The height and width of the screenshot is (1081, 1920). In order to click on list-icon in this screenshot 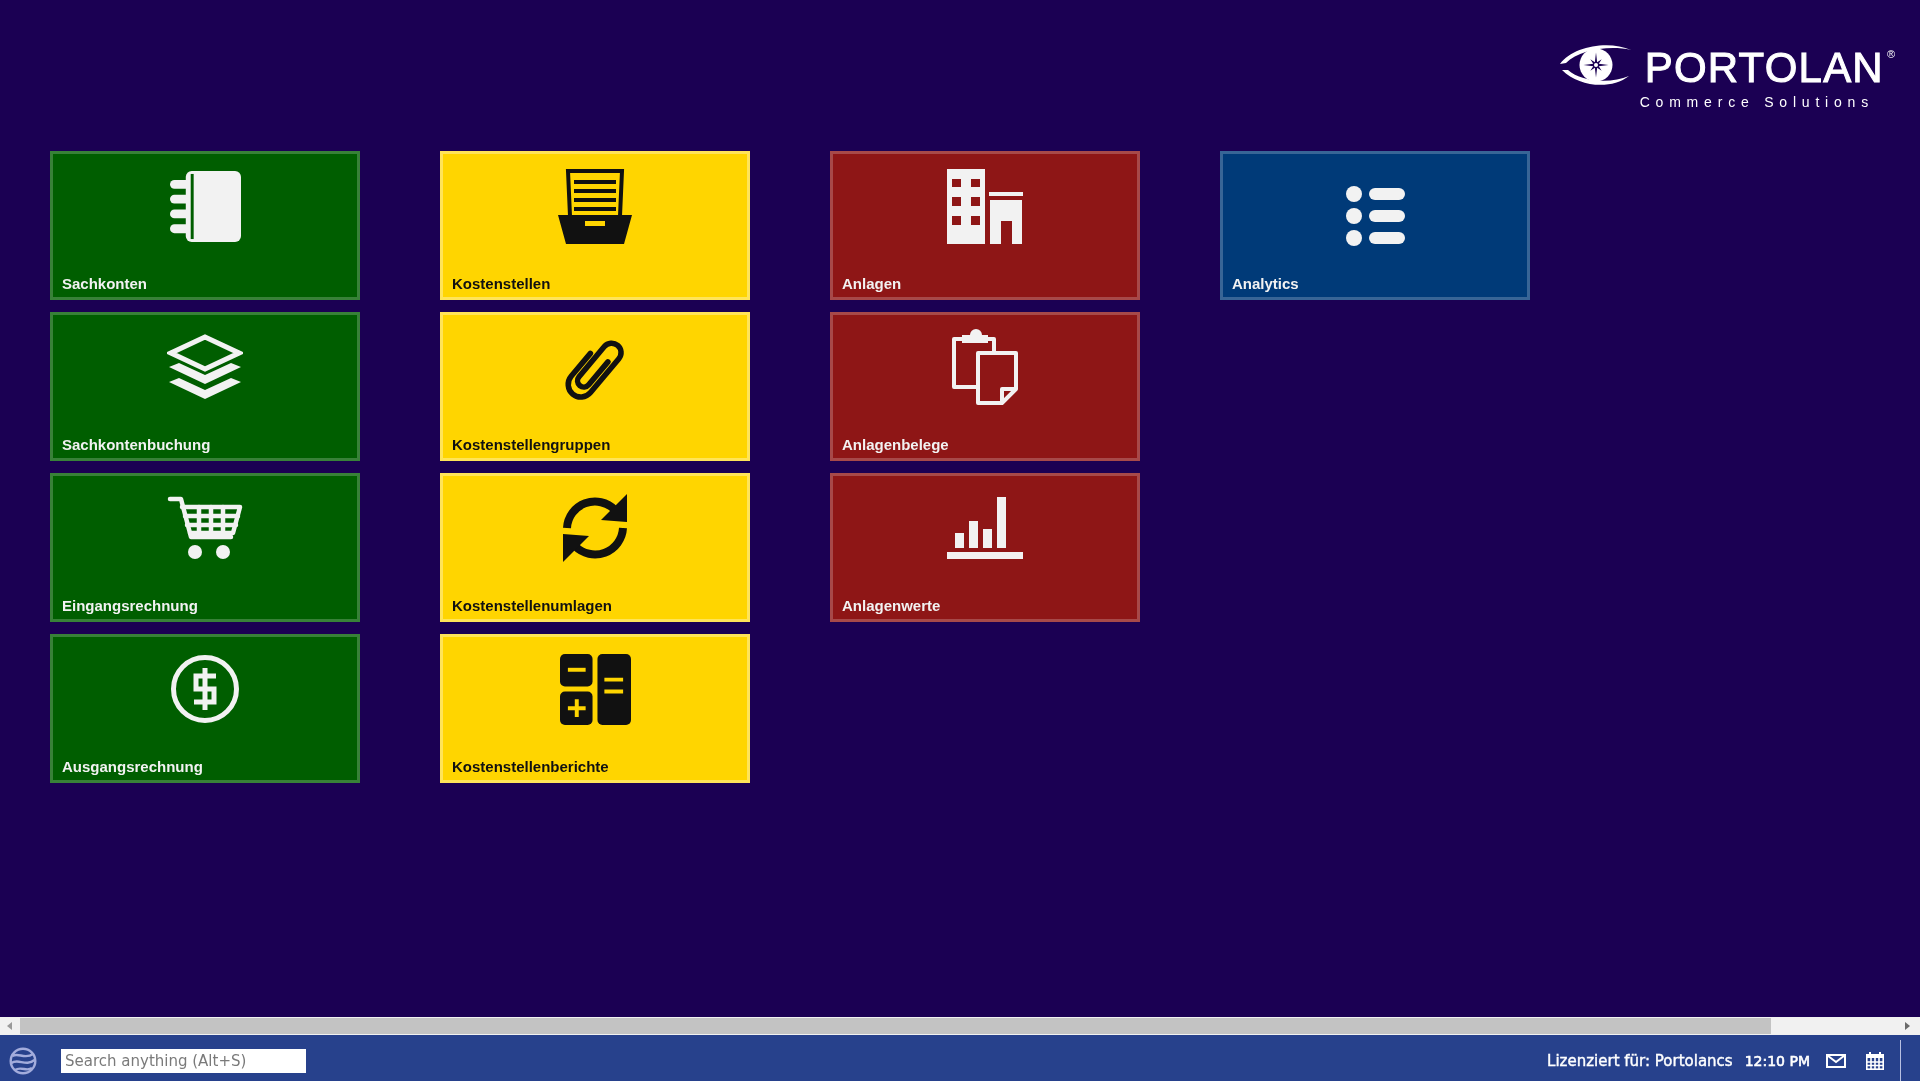, I will do `click(1375, 216)`.